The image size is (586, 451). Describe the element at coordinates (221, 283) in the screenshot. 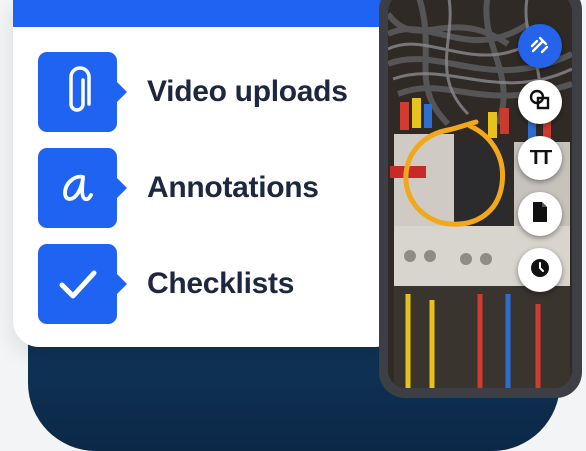

I see `feature-label: Checklists` at that location.